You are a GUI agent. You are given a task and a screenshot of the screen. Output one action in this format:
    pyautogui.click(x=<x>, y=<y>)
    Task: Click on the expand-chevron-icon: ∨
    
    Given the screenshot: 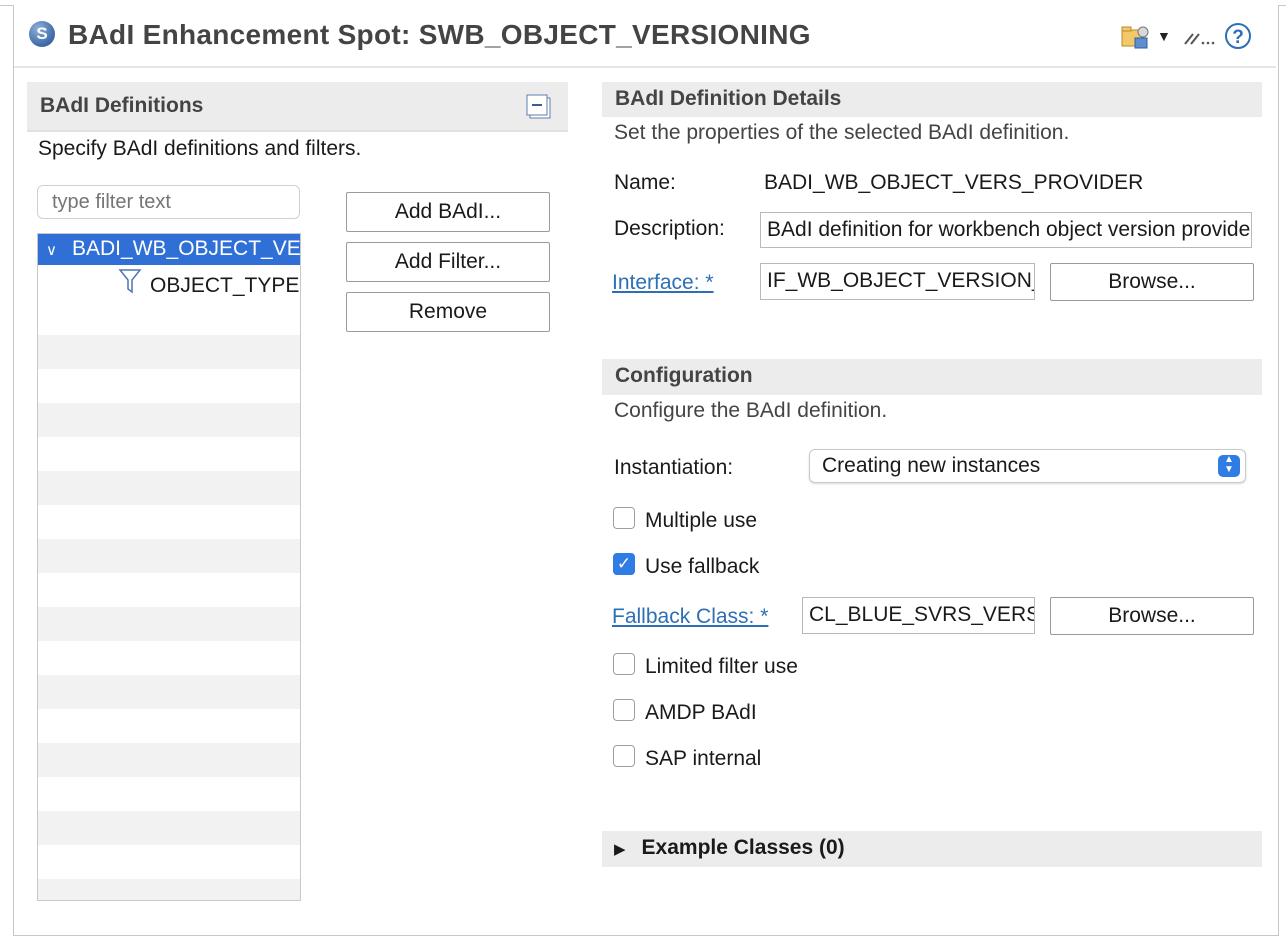 What is the action you would take?
    pyautogui.click(x=59, y=250)
    